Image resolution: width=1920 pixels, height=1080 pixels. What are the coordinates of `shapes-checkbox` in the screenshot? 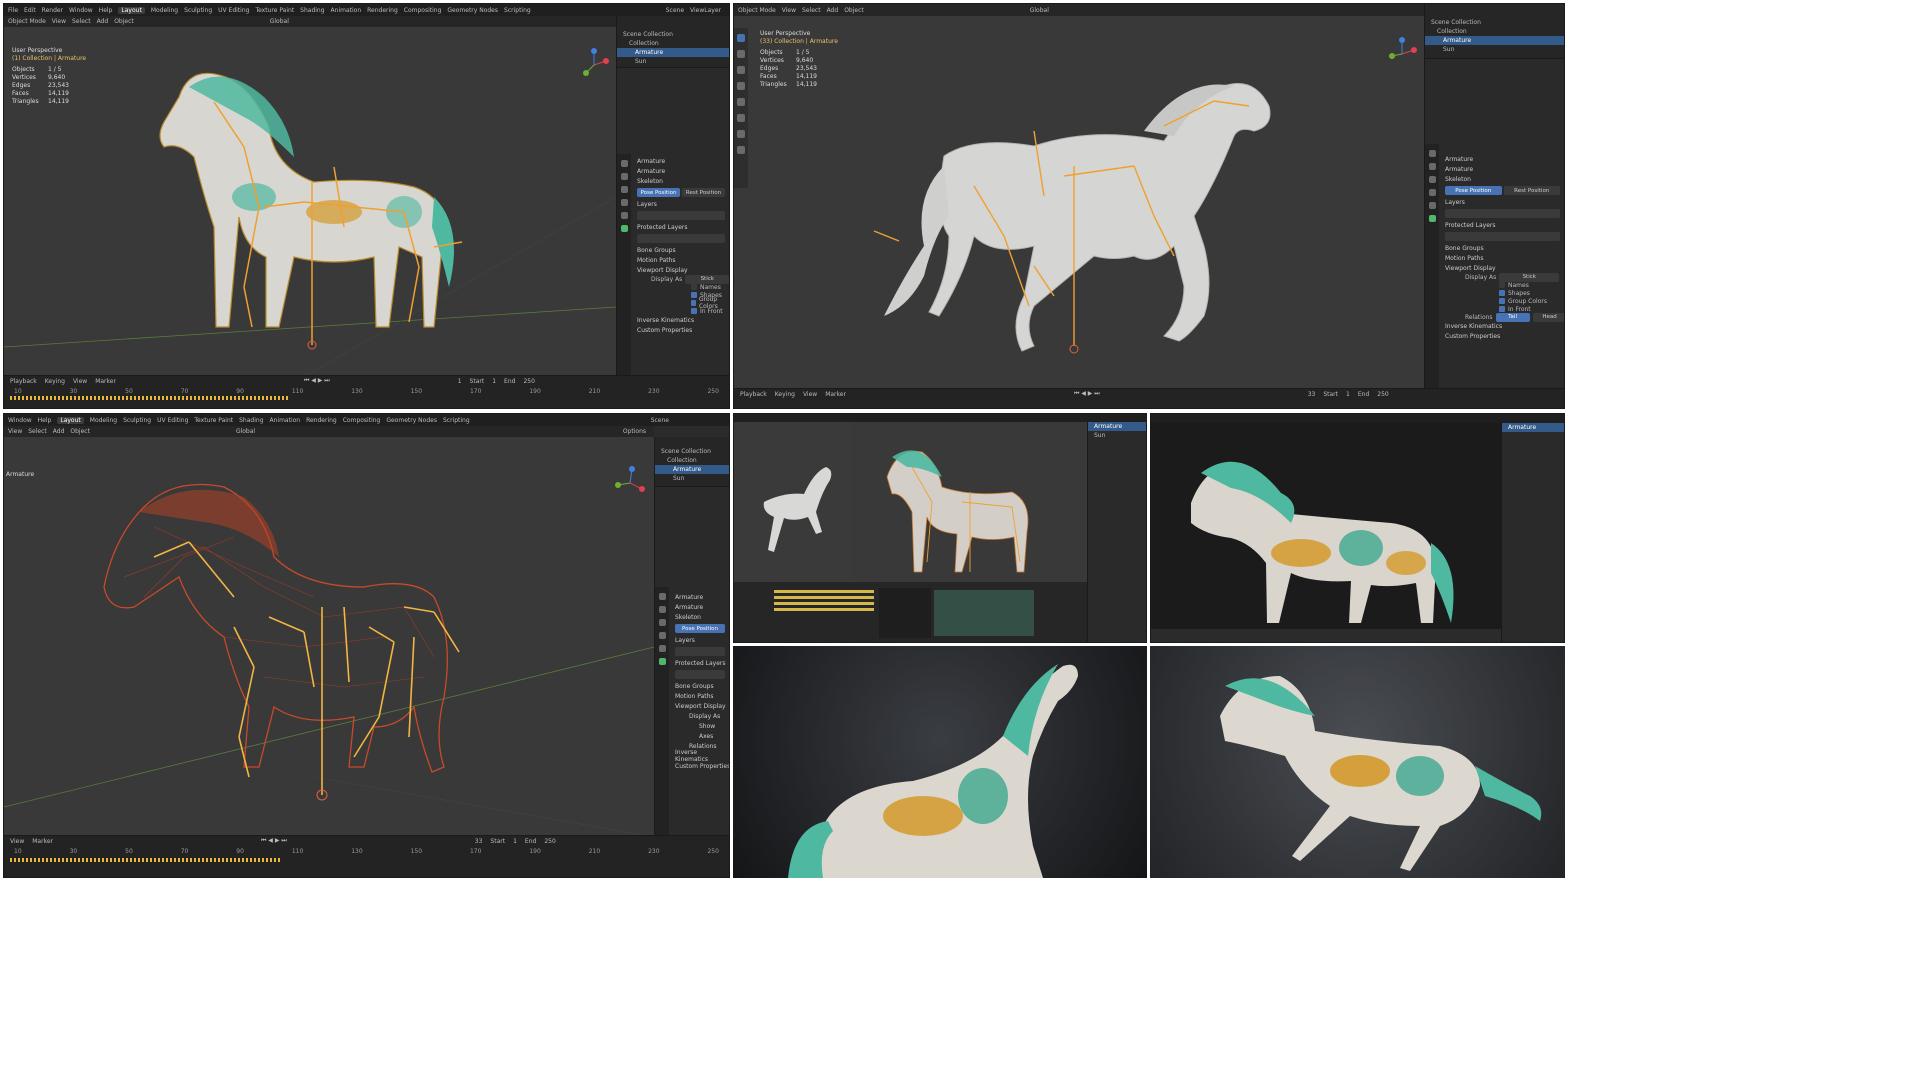 It's located at (1502, 293).